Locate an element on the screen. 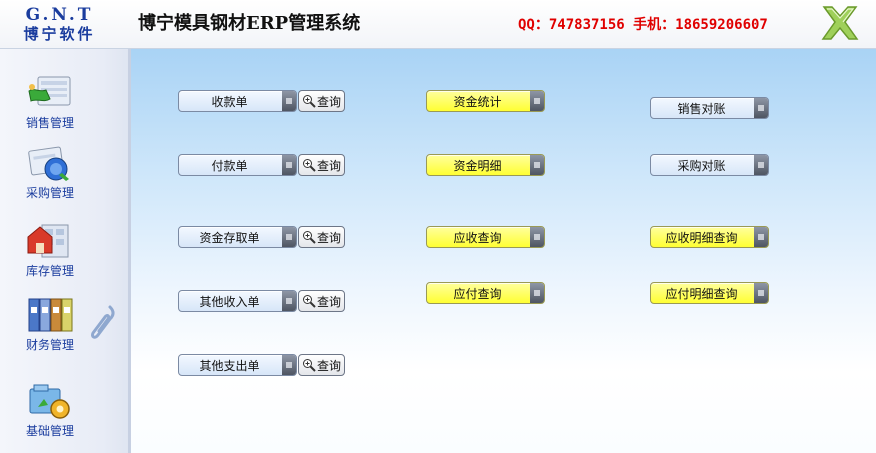 This screenshot has width=876, height=453. close-button is located at coordinates (840, 24).